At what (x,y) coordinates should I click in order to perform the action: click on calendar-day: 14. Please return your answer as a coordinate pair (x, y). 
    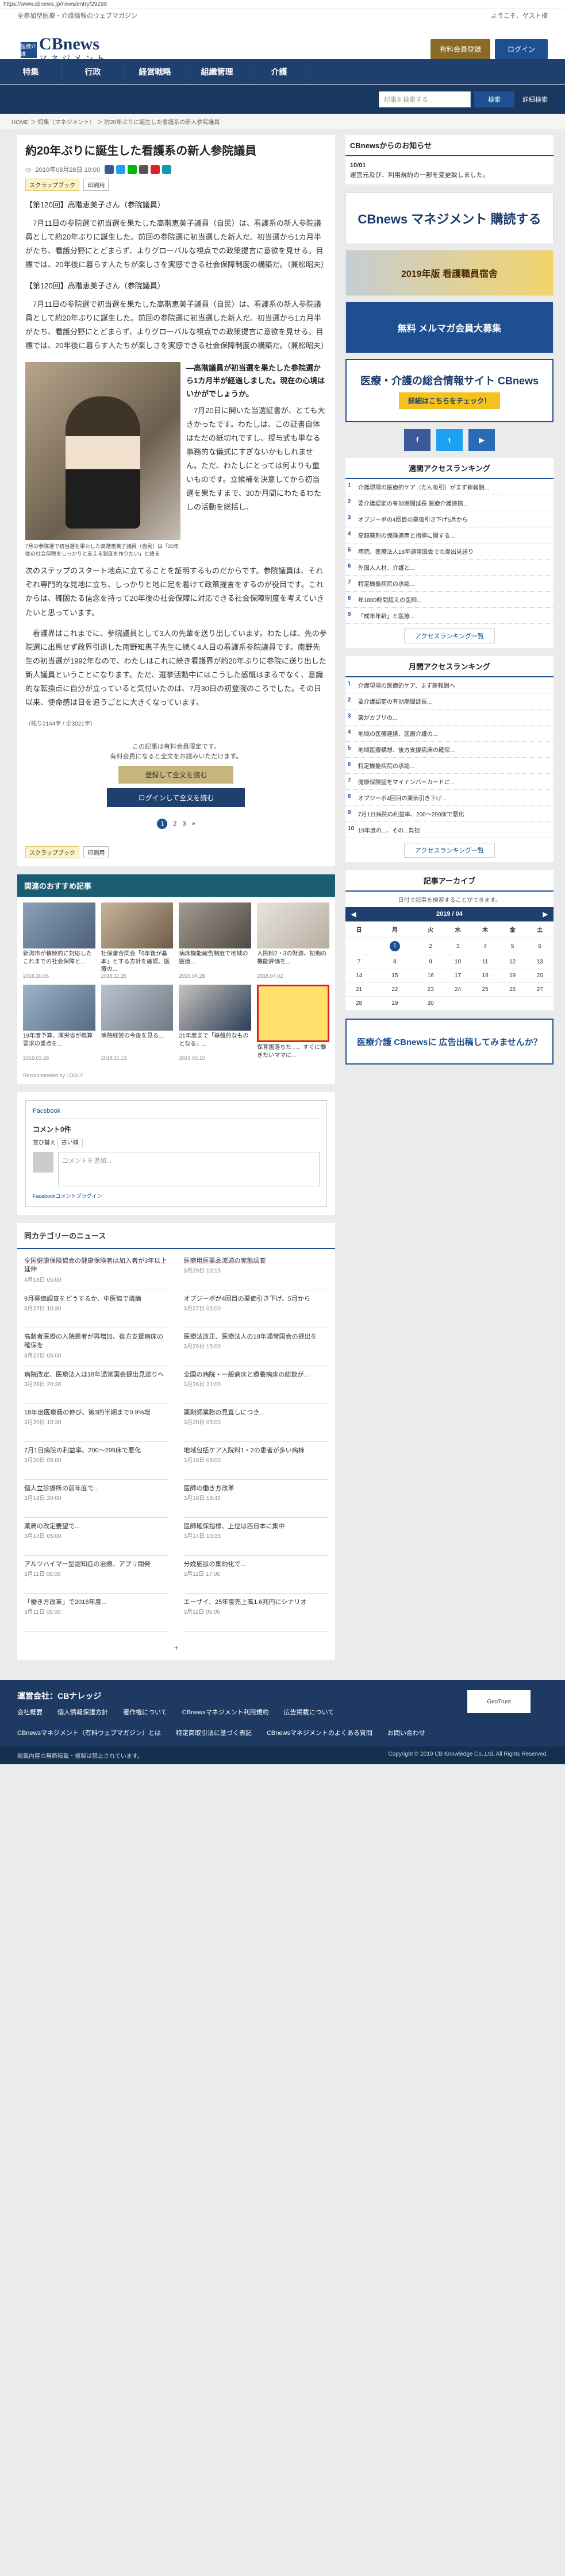
    Looking at the image, I should click on (359, 976).